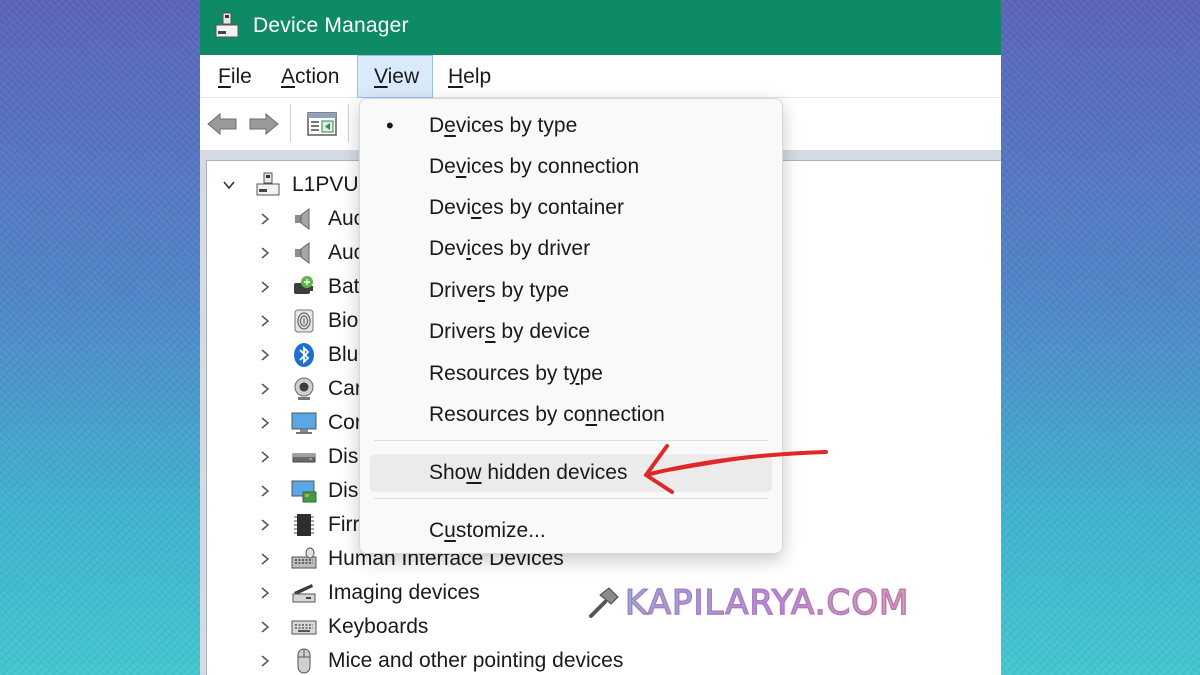 The height and width of the screenshot is (675, 1200). I want to click on tree-item-cameras: Car, so click(309, 389).